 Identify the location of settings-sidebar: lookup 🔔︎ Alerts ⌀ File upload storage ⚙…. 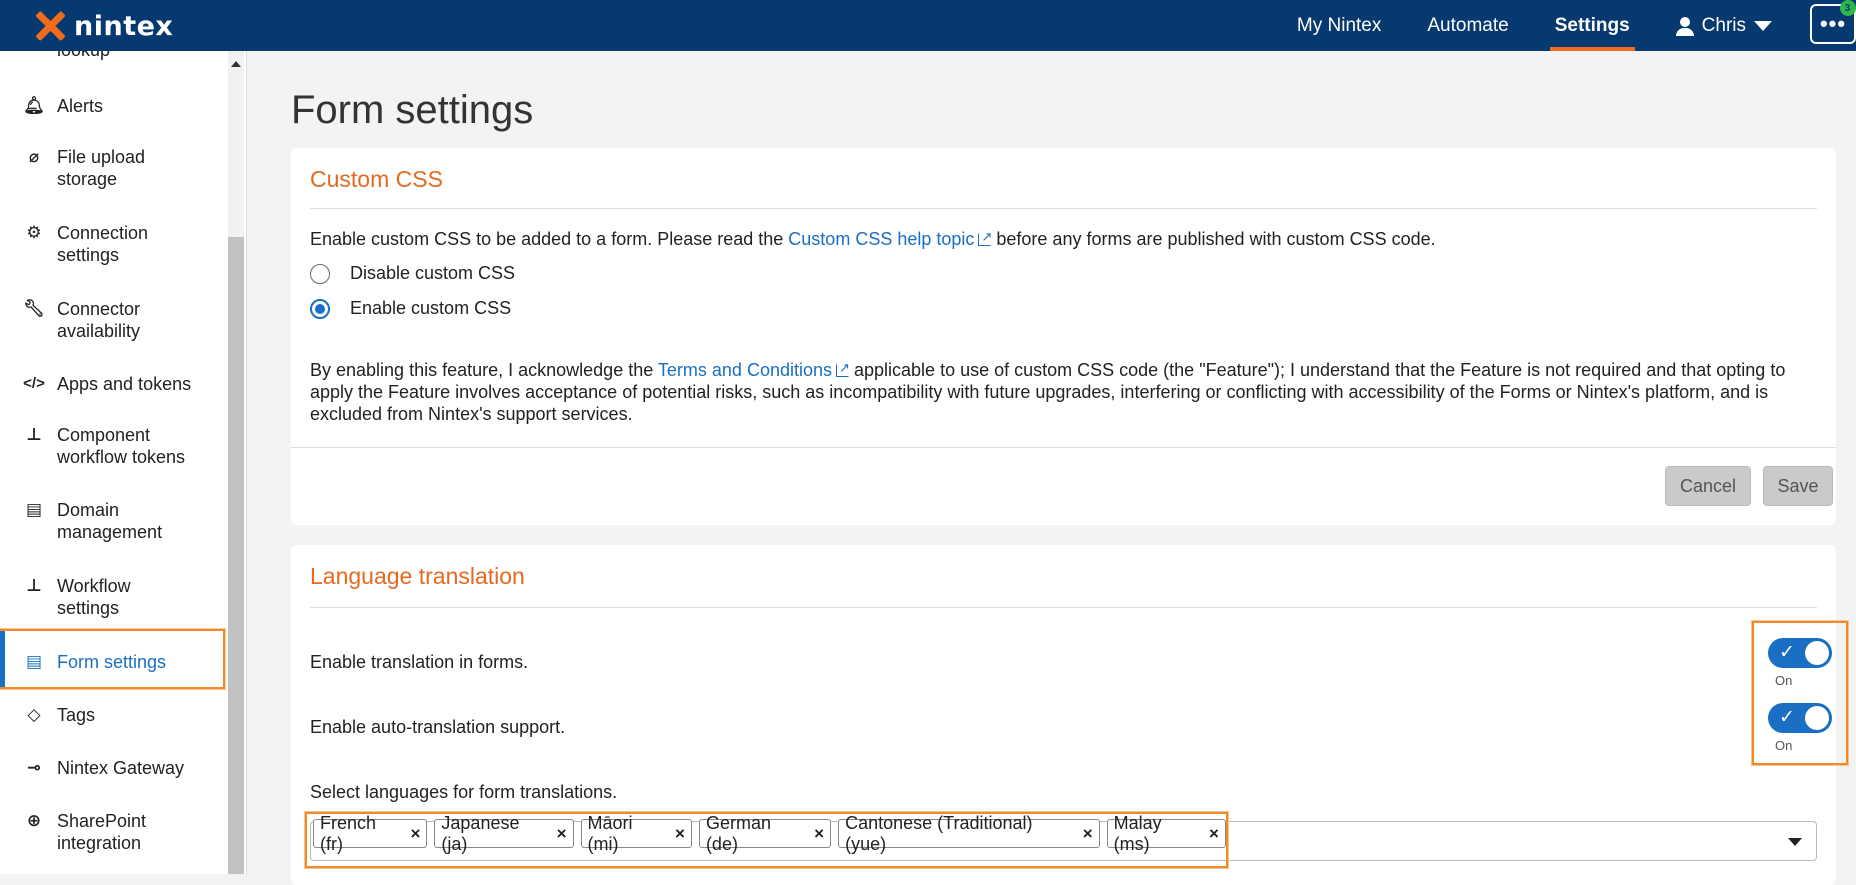
(123, 462).